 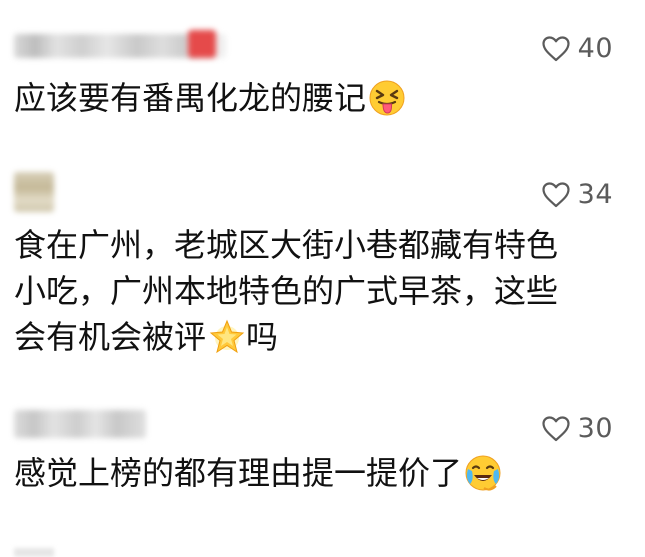 I want to click on comment-fragment: 会有机会被评, so click(x=110, y=337).